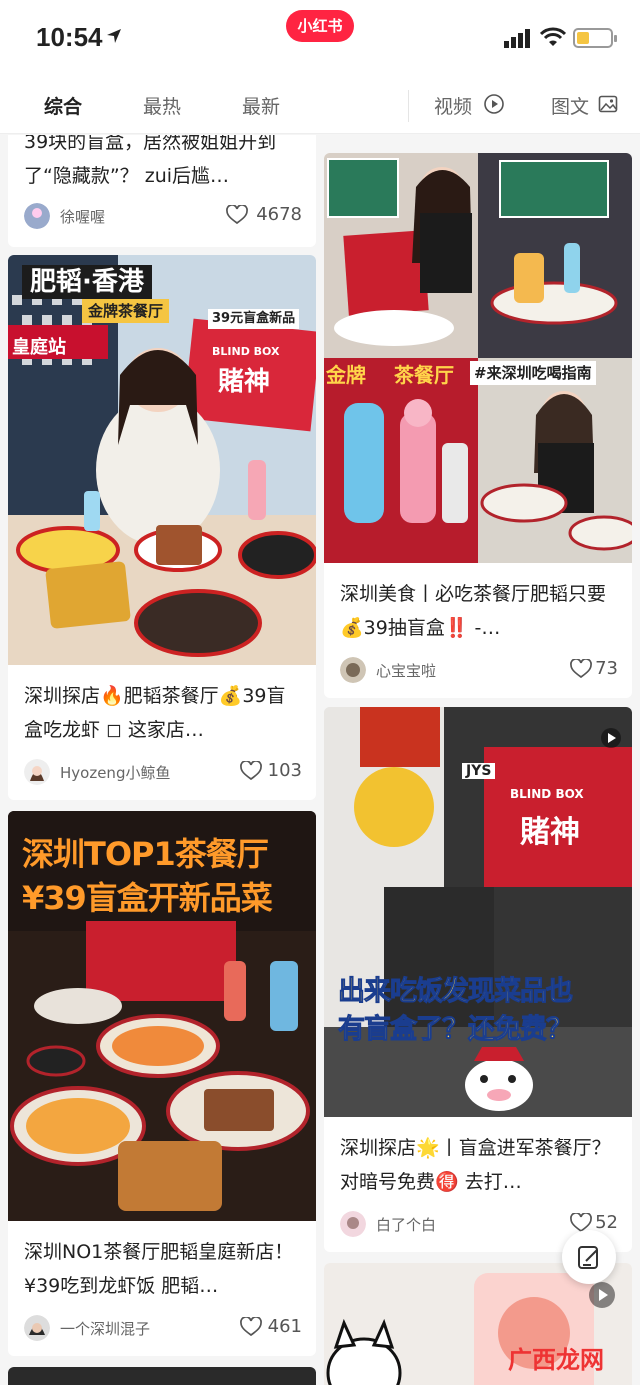 The image size is (640, 1385). What do you see at coordinates (63, 105) in the screenshot?
I see `tab-comprehensive: 综合` at bounding box center [63, 105].